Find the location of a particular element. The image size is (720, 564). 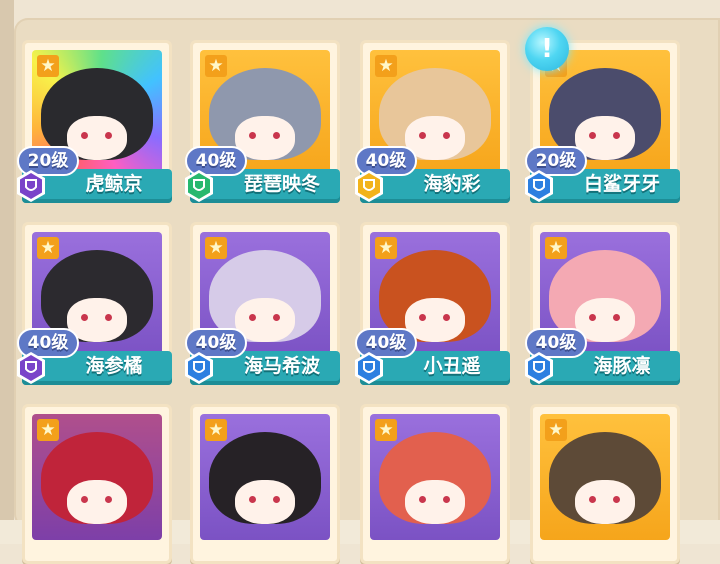

character-card: 小丑遥40级 is located at coordinates (432, 303).